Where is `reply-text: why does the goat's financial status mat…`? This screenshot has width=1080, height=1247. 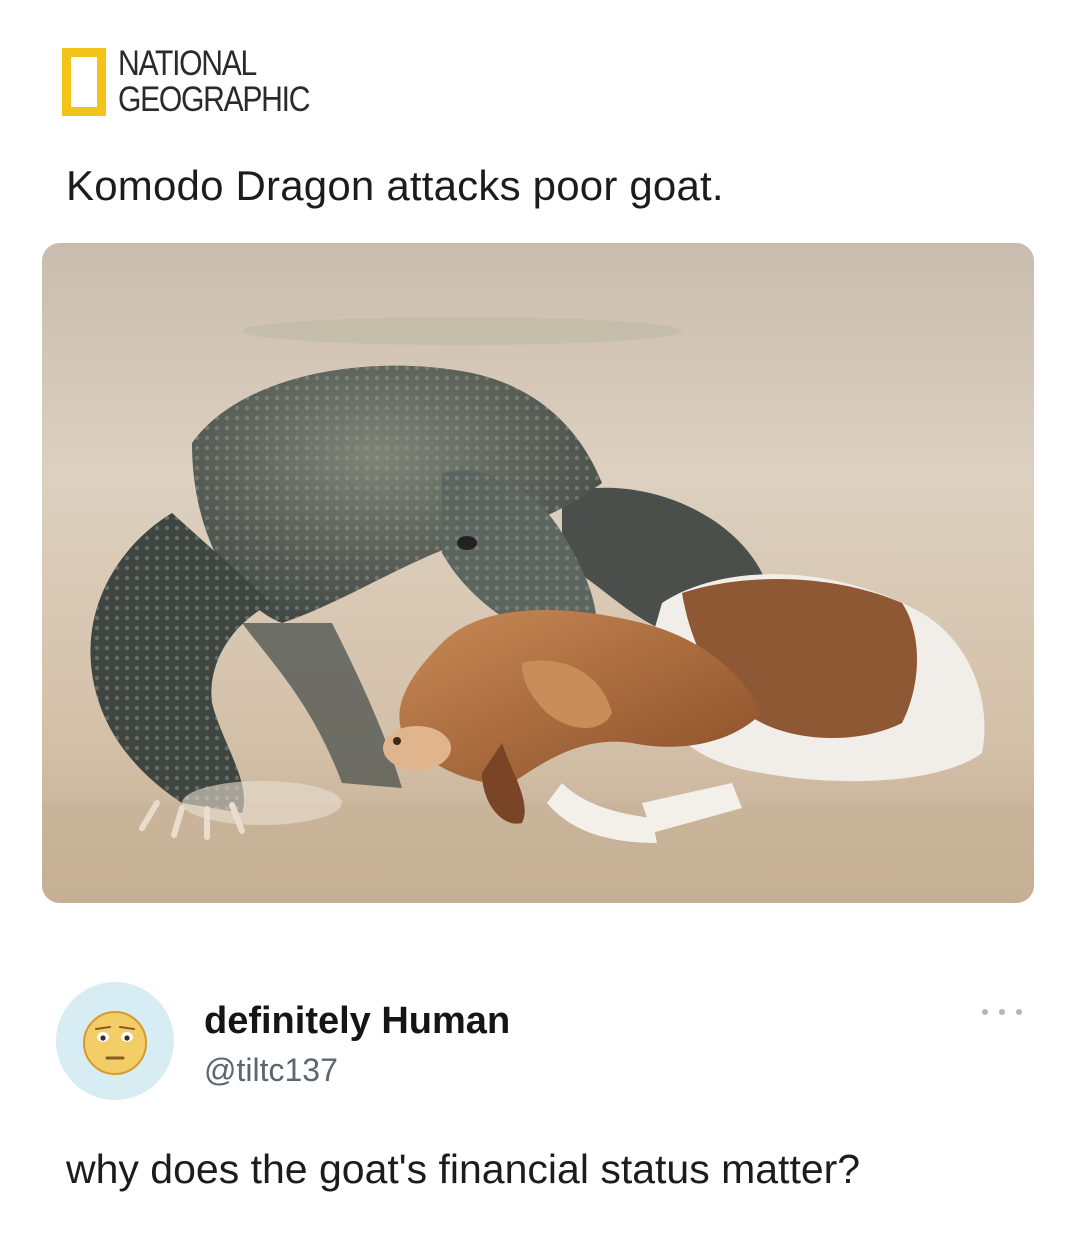 reply-text: why does the goat's financial status mat… is located at coordinates (463, 1169).